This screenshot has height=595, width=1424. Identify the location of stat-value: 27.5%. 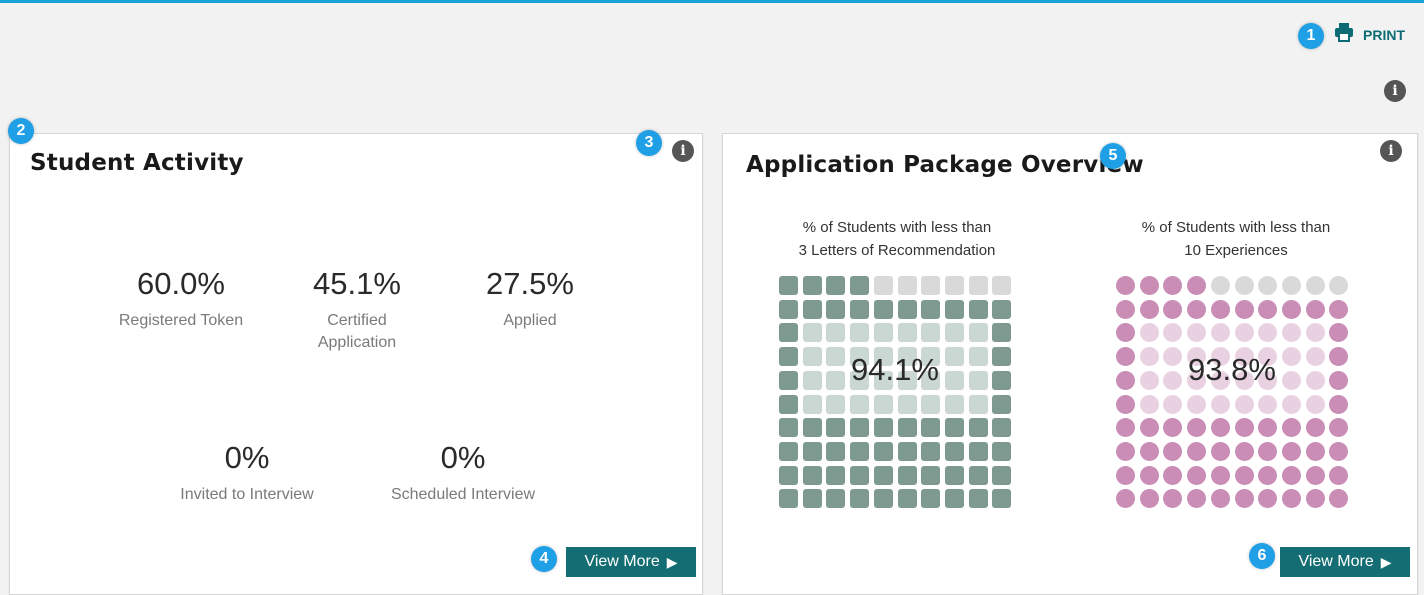
(530, 283).